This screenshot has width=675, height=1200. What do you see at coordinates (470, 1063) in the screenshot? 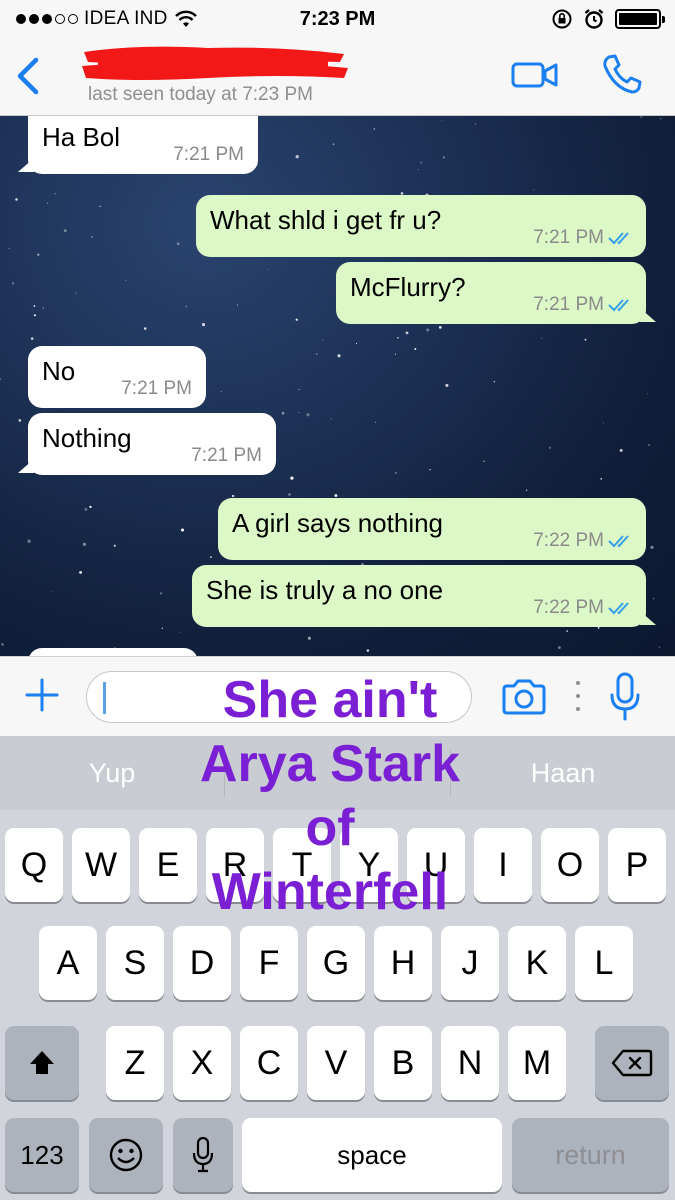
I see `key-n: N` at bounding box center [470, 1063].